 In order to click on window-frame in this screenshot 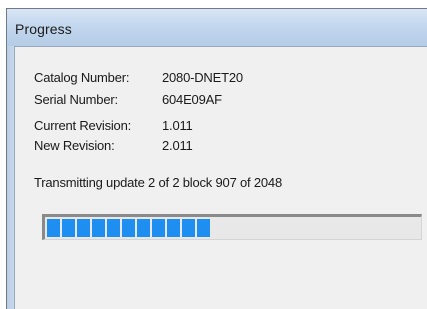, I will do `click(10, 177)`.